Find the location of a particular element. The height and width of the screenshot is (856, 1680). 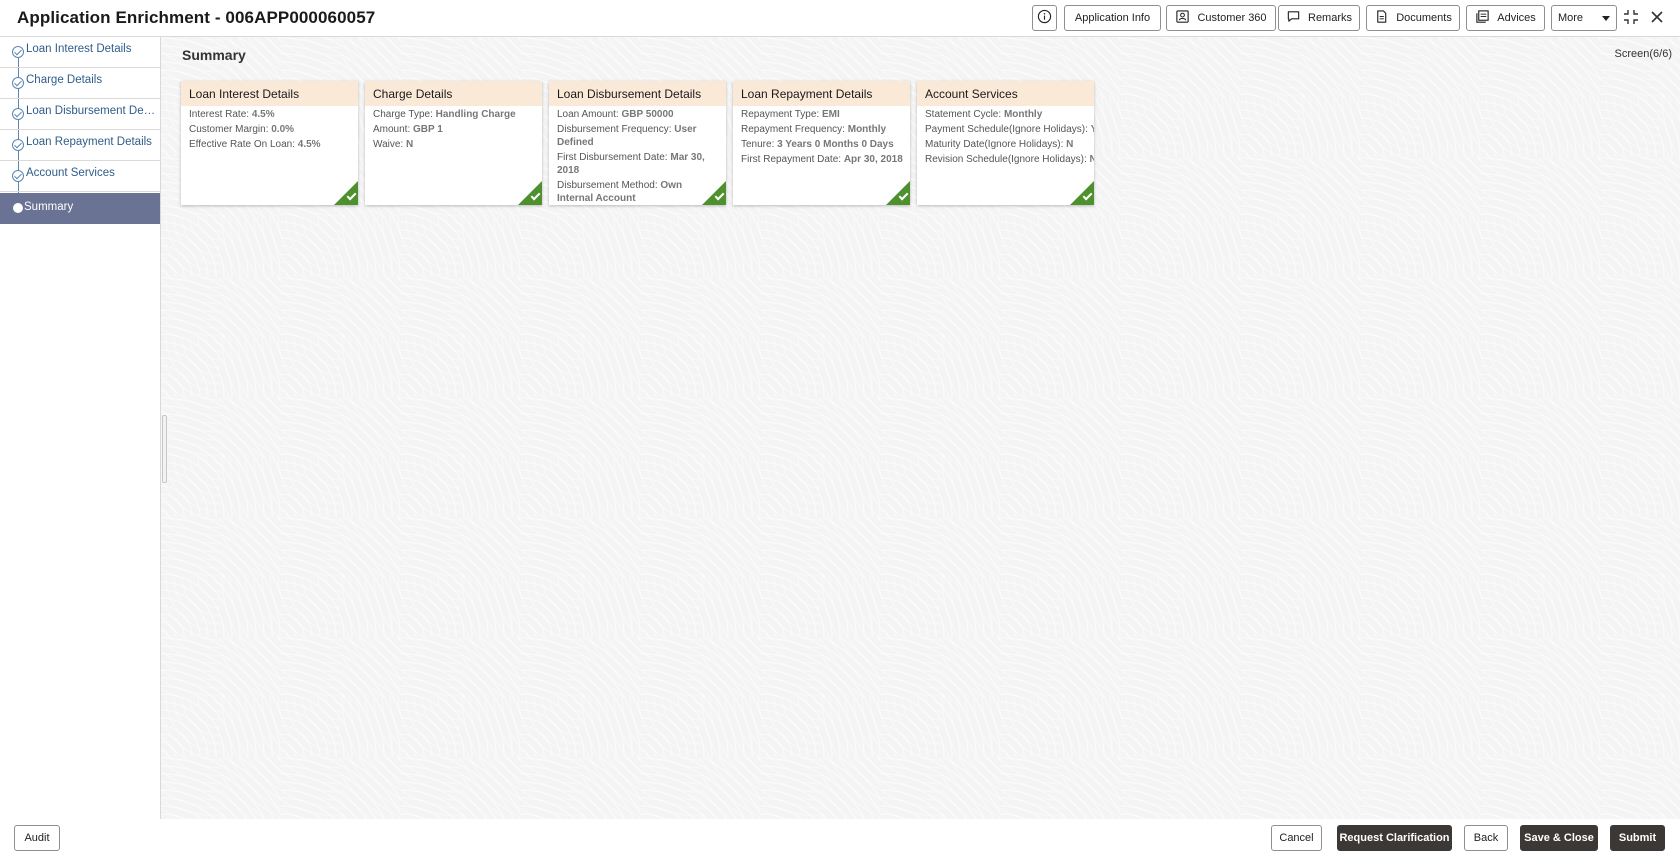

chevron-down-icon is located at coordinates (1606, 18).